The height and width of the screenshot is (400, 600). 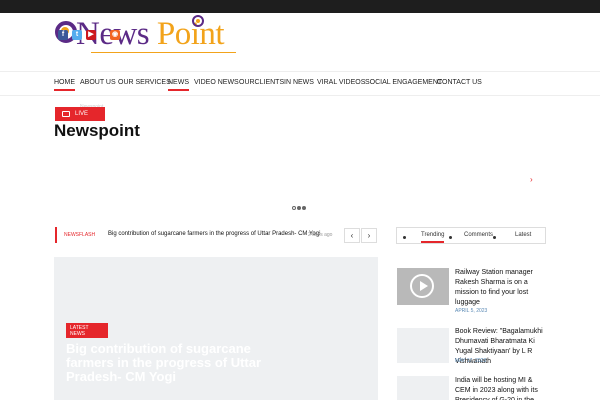 What do you see at coordinates (320, 235) in the screenshot?
I see `newsflash-time: 2 days ago` at bounding box center [320, 235].